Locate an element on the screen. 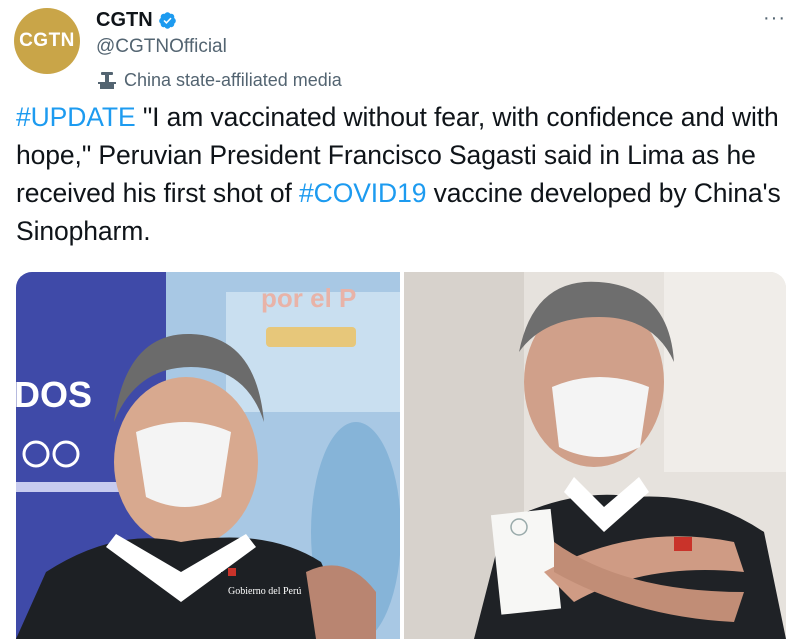  avatar-logo-text: CGTN is located at coordinates (47, 40).